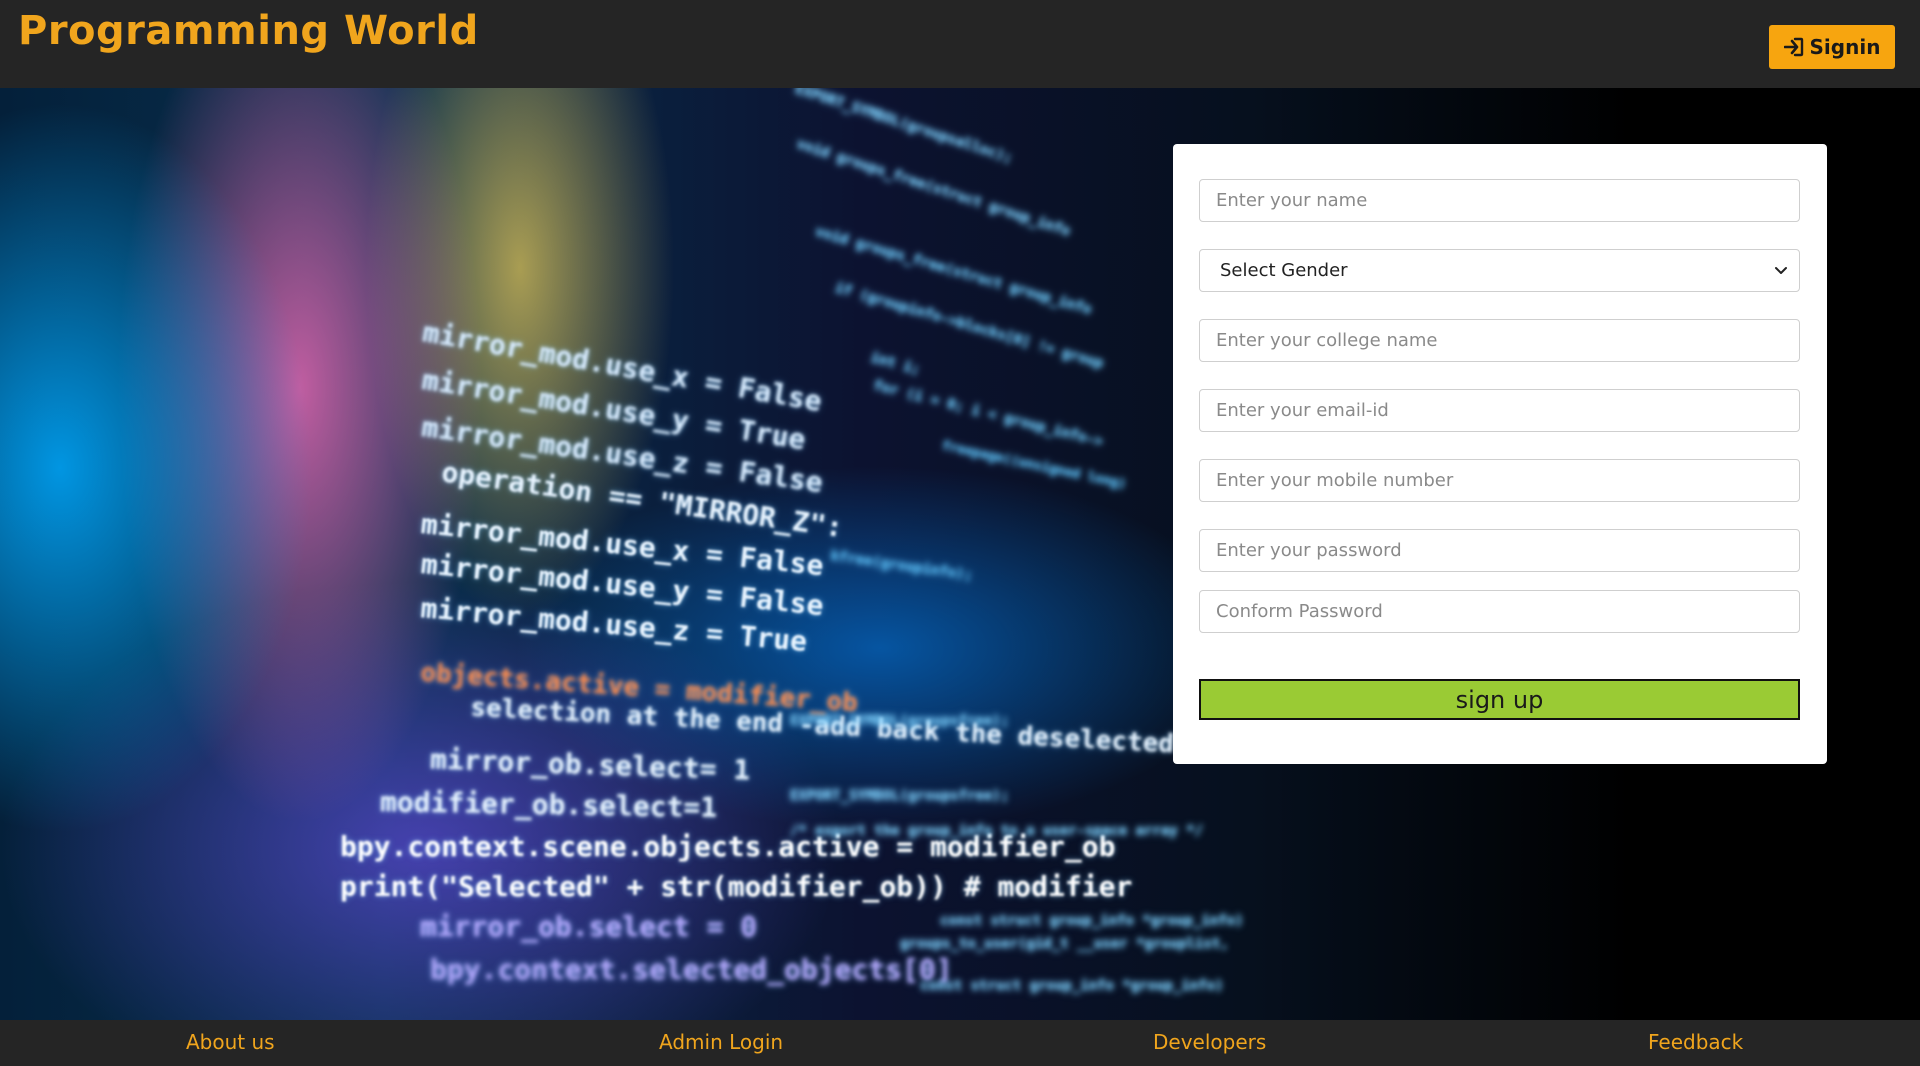 This screenshot has width=1920, height=1066. I want to click on code-line: objects.active = modifier_ob, so click(639, 688).